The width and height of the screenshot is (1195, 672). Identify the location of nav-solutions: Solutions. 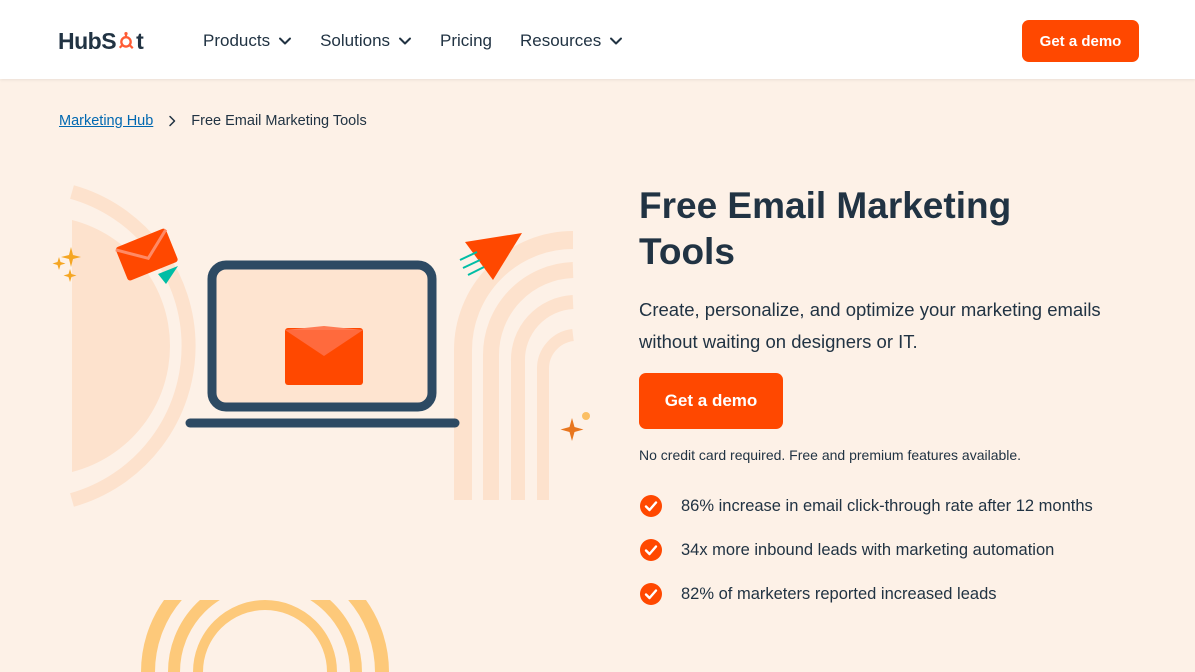
(366, 41).